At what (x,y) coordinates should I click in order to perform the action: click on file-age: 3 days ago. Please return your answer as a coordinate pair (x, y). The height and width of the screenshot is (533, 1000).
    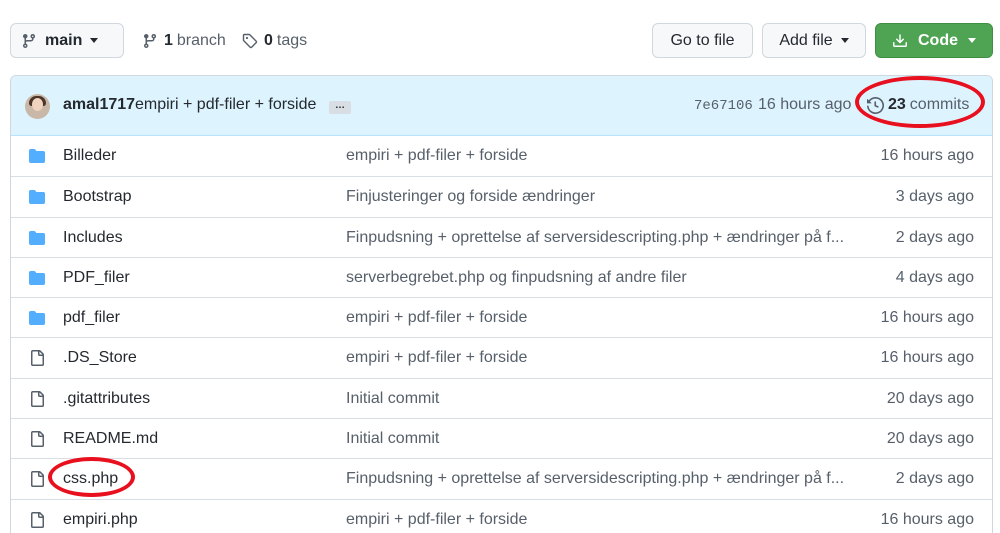
    Looking at the image, I should click on (934, 197).